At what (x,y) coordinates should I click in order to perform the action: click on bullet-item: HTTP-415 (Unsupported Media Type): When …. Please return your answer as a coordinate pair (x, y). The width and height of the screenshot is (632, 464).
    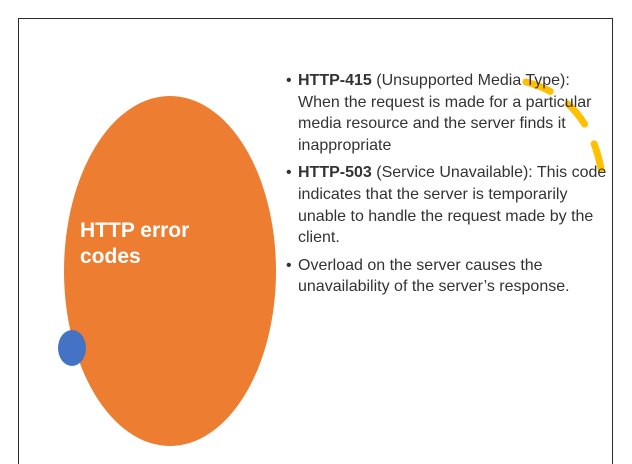
    Looking at the image, I should click on (451, 113).